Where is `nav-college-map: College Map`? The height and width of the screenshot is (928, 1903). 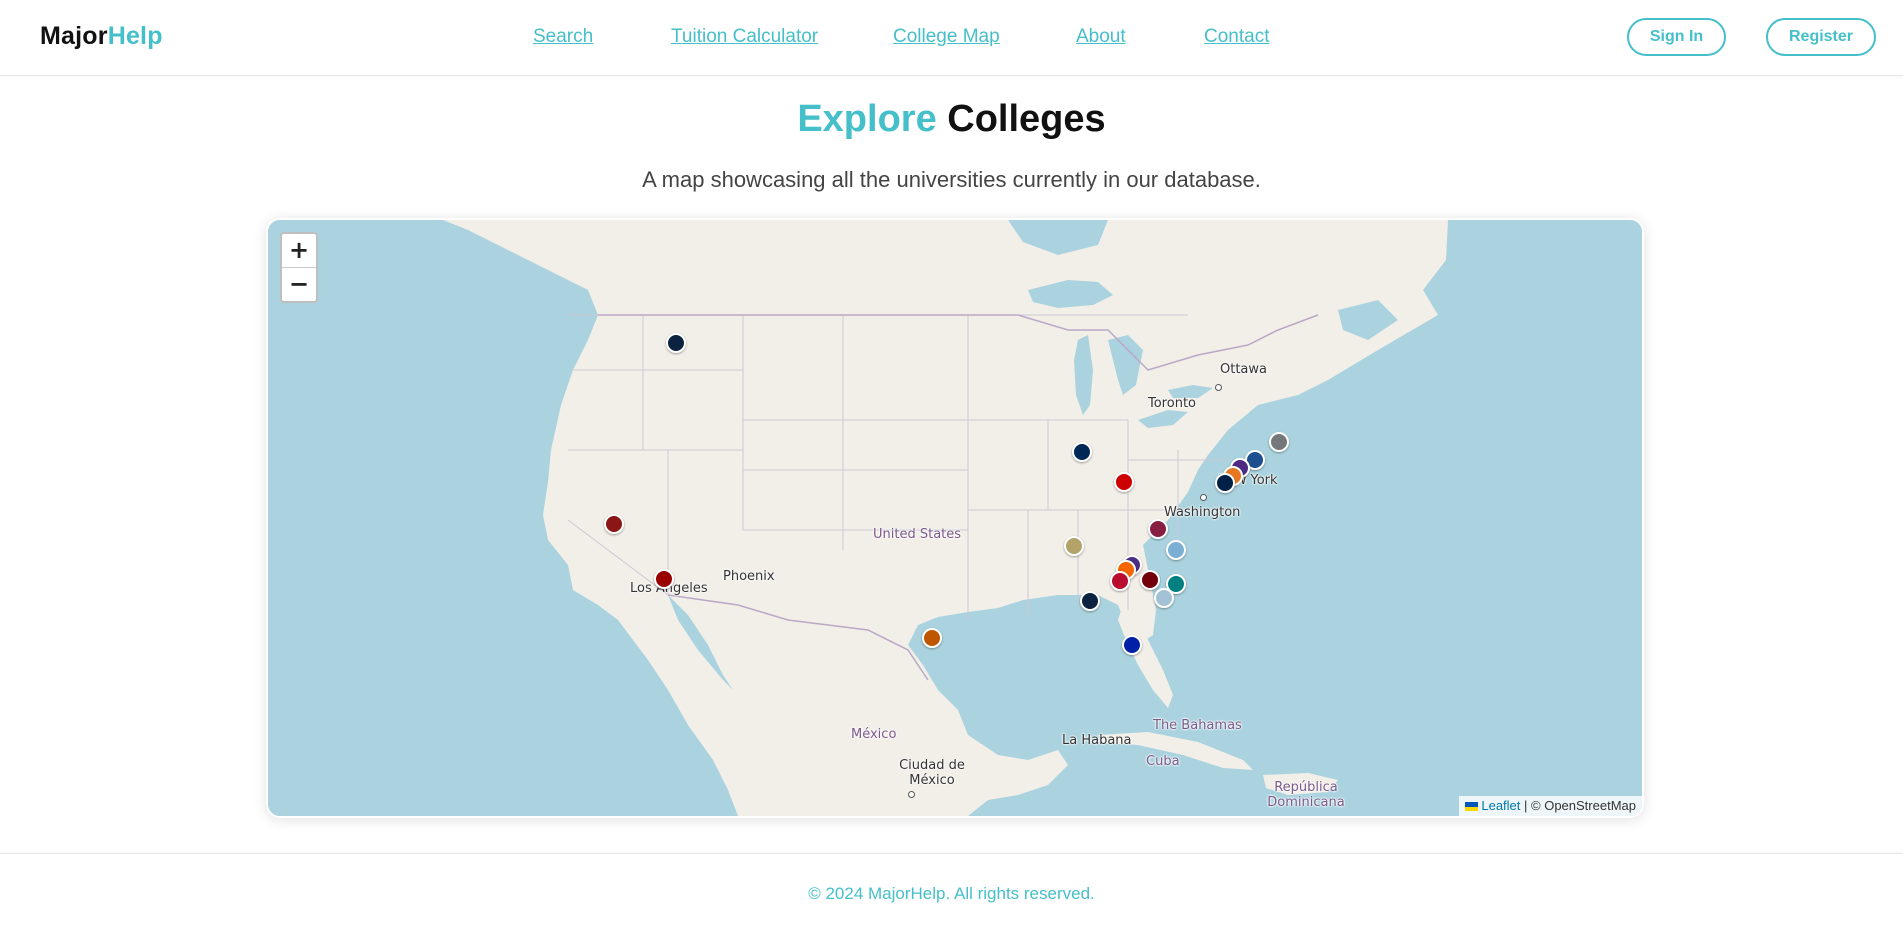
nav-college-map: College Map is located at coordinates (946, 37).